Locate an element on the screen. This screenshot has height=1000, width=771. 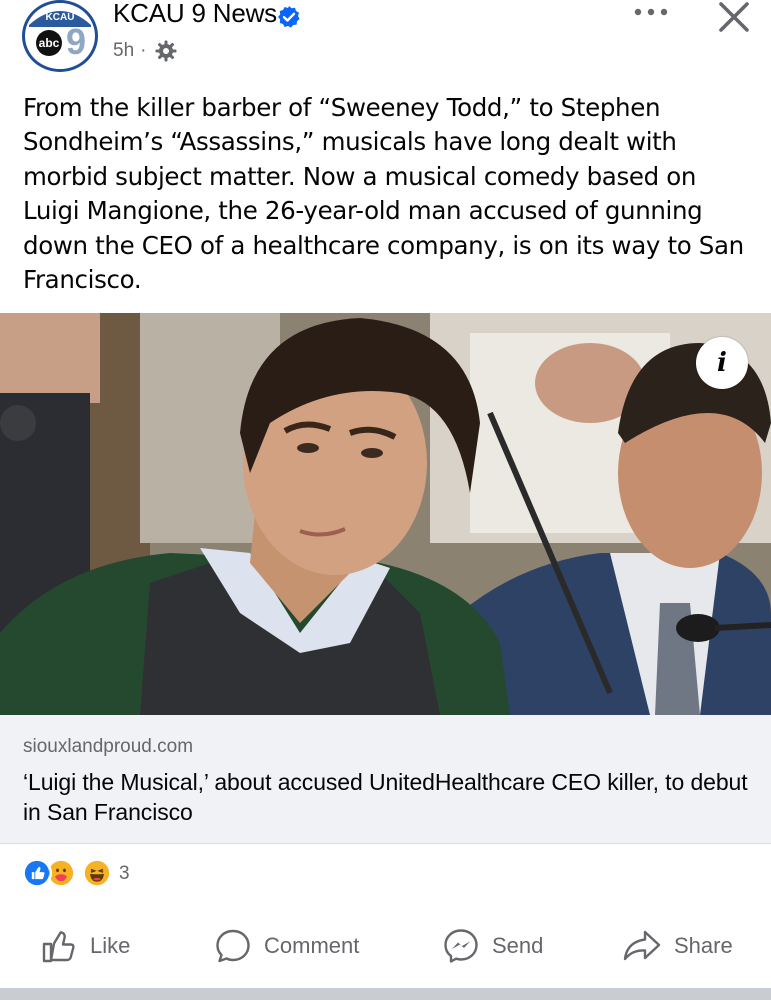
haha-reaction-icon is located at coordinates (97, 873).